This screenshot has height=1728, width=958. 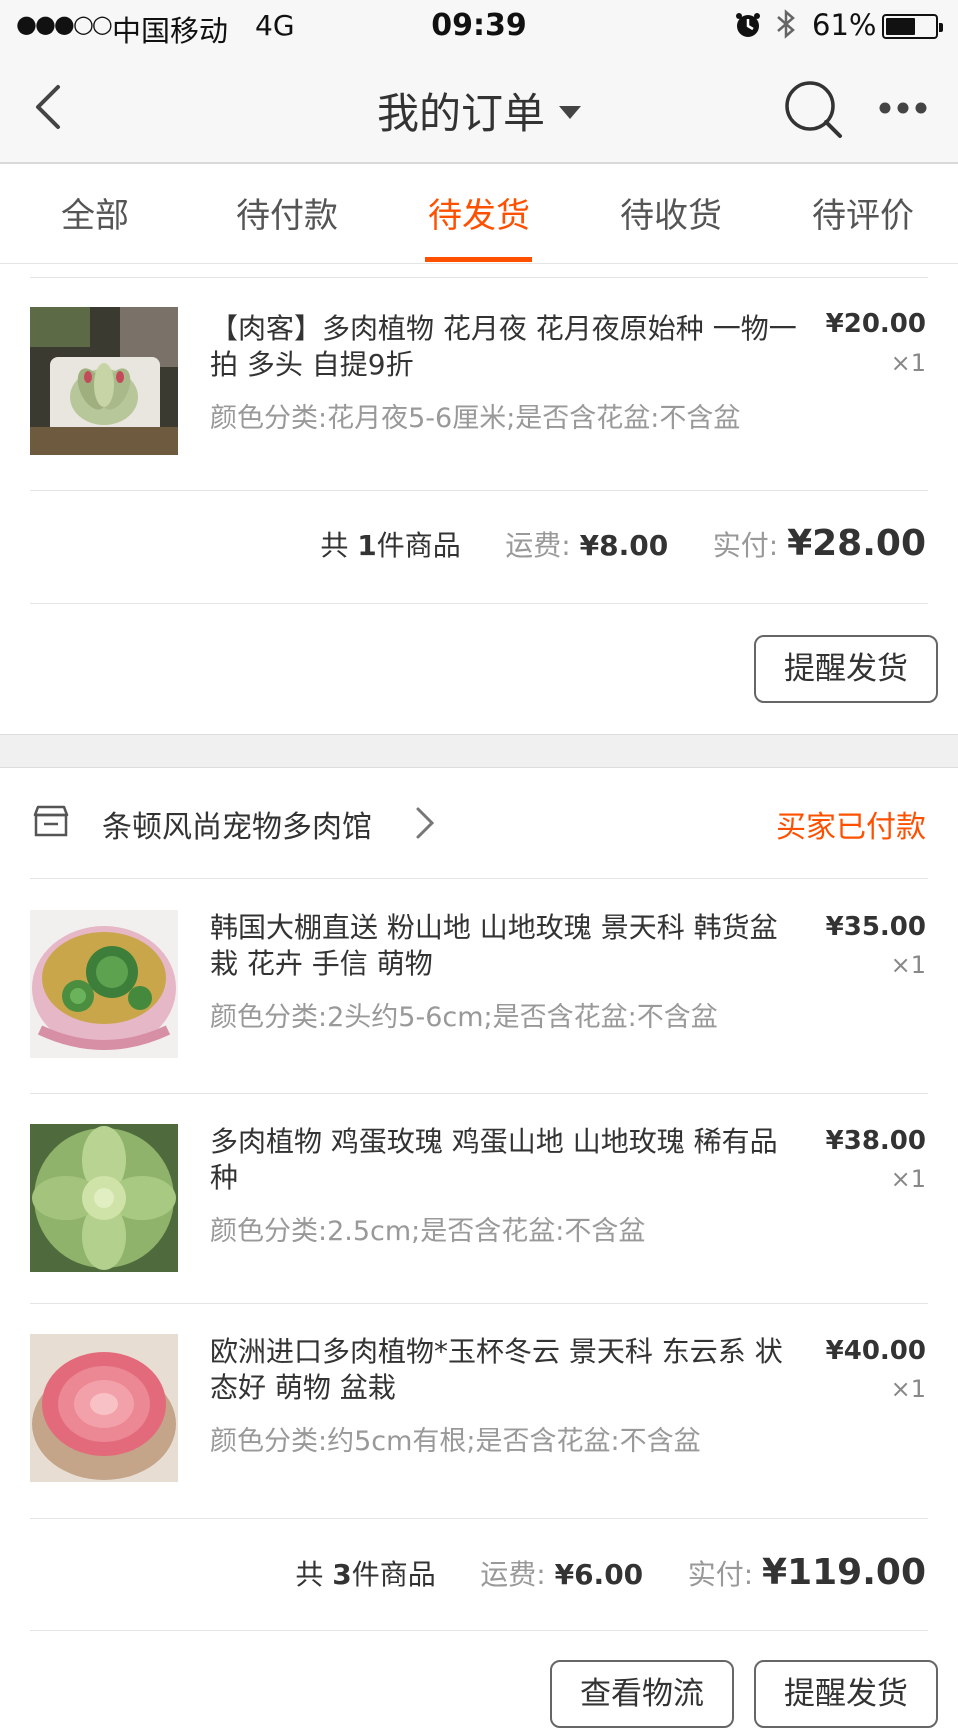 What do you see at coordinates (748, 28) in the screenshot?
I see `alarm-icon` at bounding box center [748, 28].